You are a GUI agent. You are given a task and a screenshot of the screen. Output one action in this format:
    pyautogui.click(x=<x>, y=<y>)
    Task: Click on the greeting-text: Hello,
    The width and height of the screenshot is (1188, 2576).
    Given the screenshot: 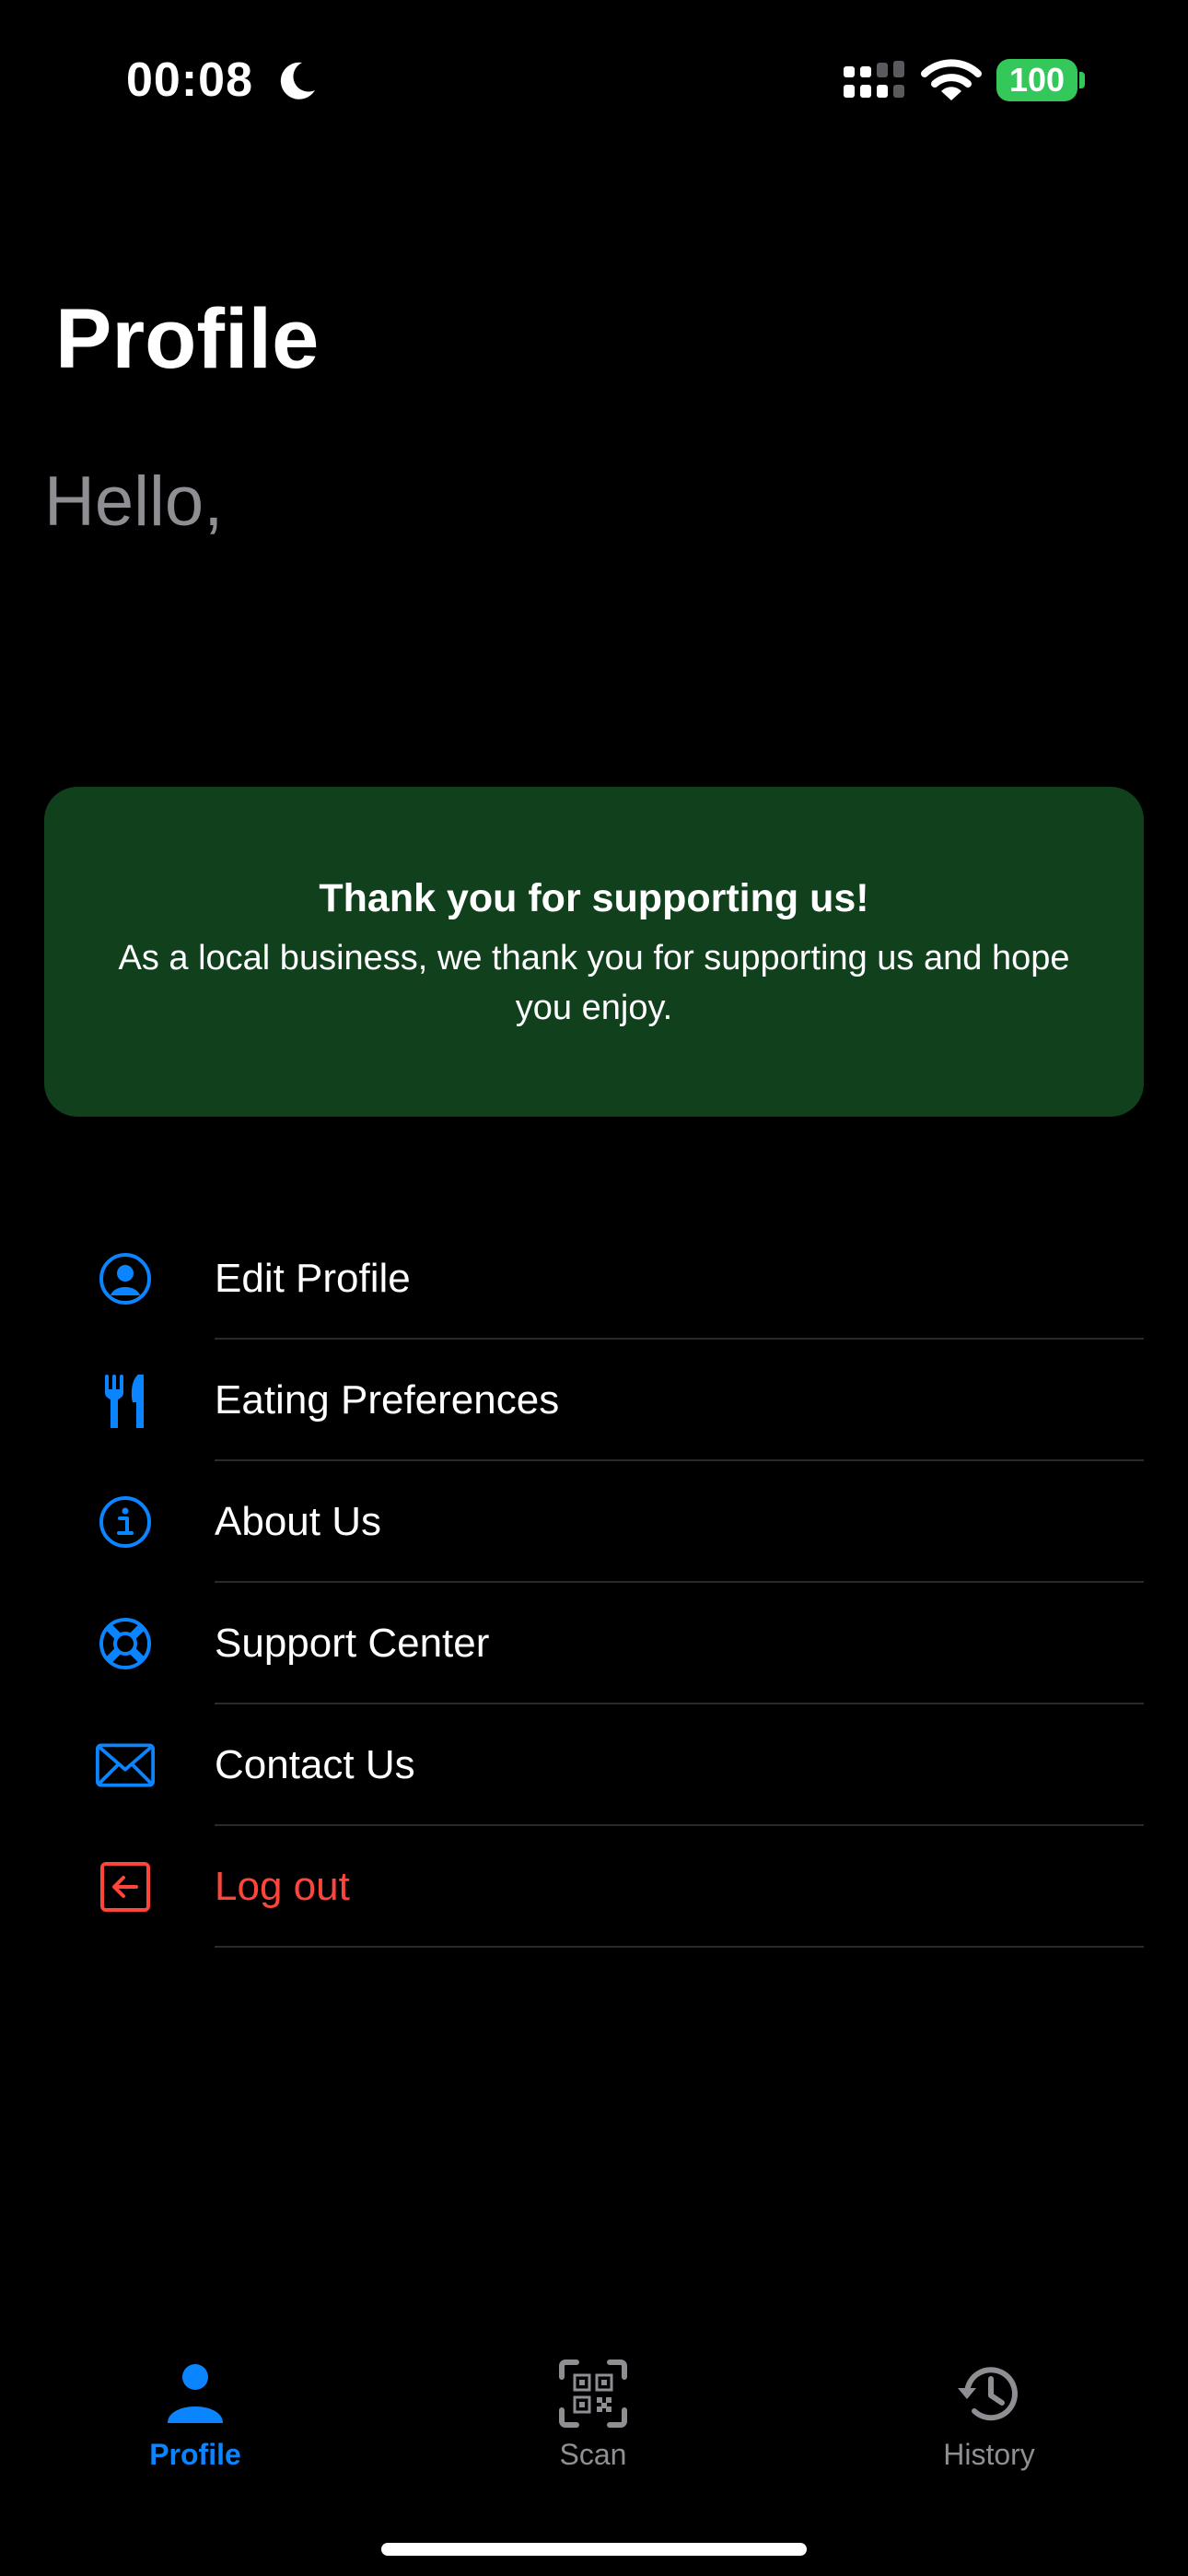 What is the action you would take?
    pyautogui.click(x=134, y=502)
    